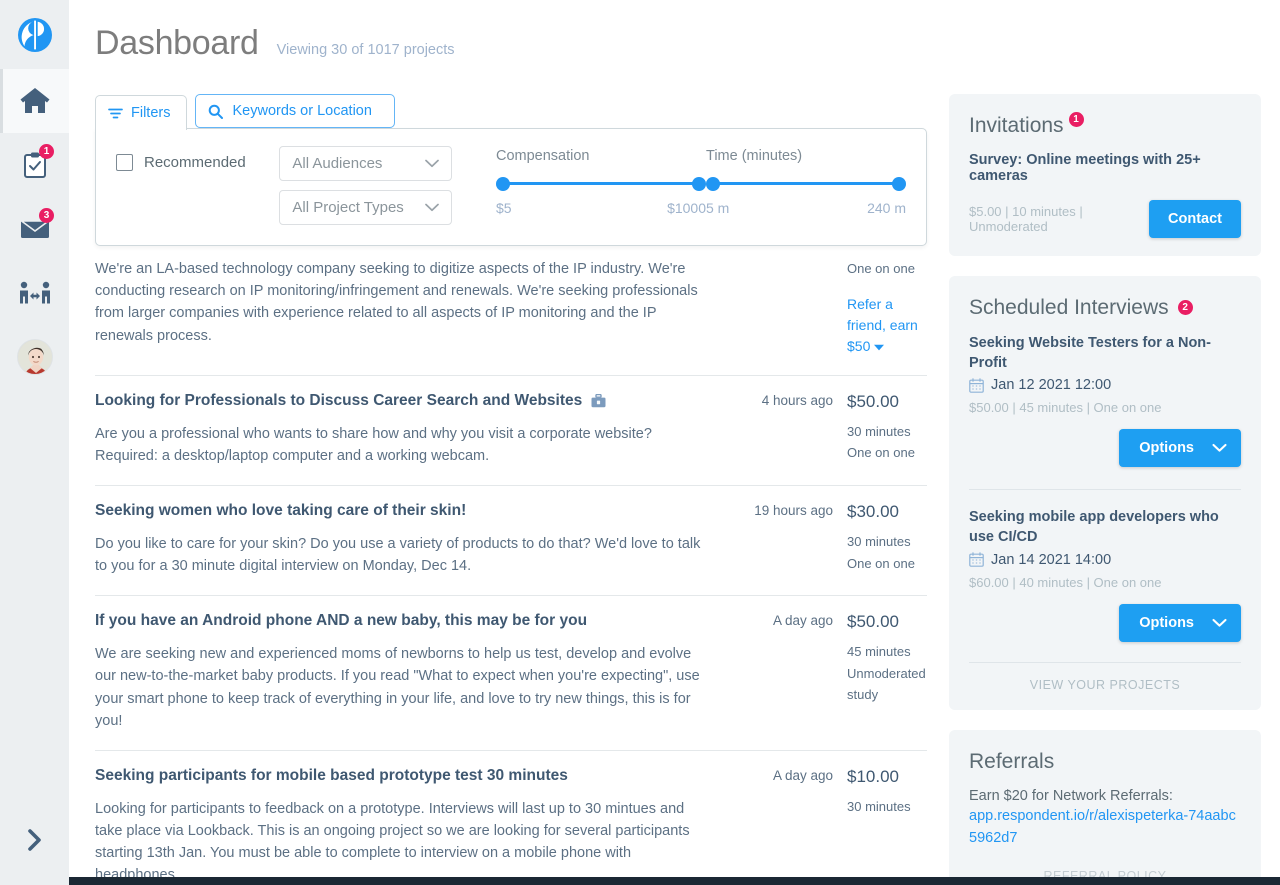 The width and height of the screenshot is (1280, 885). What do you see at coordinates (879, 826) in the screenshot?
I see `project-meta: $10.00 30 minutes` at bounding box center [879, 826].